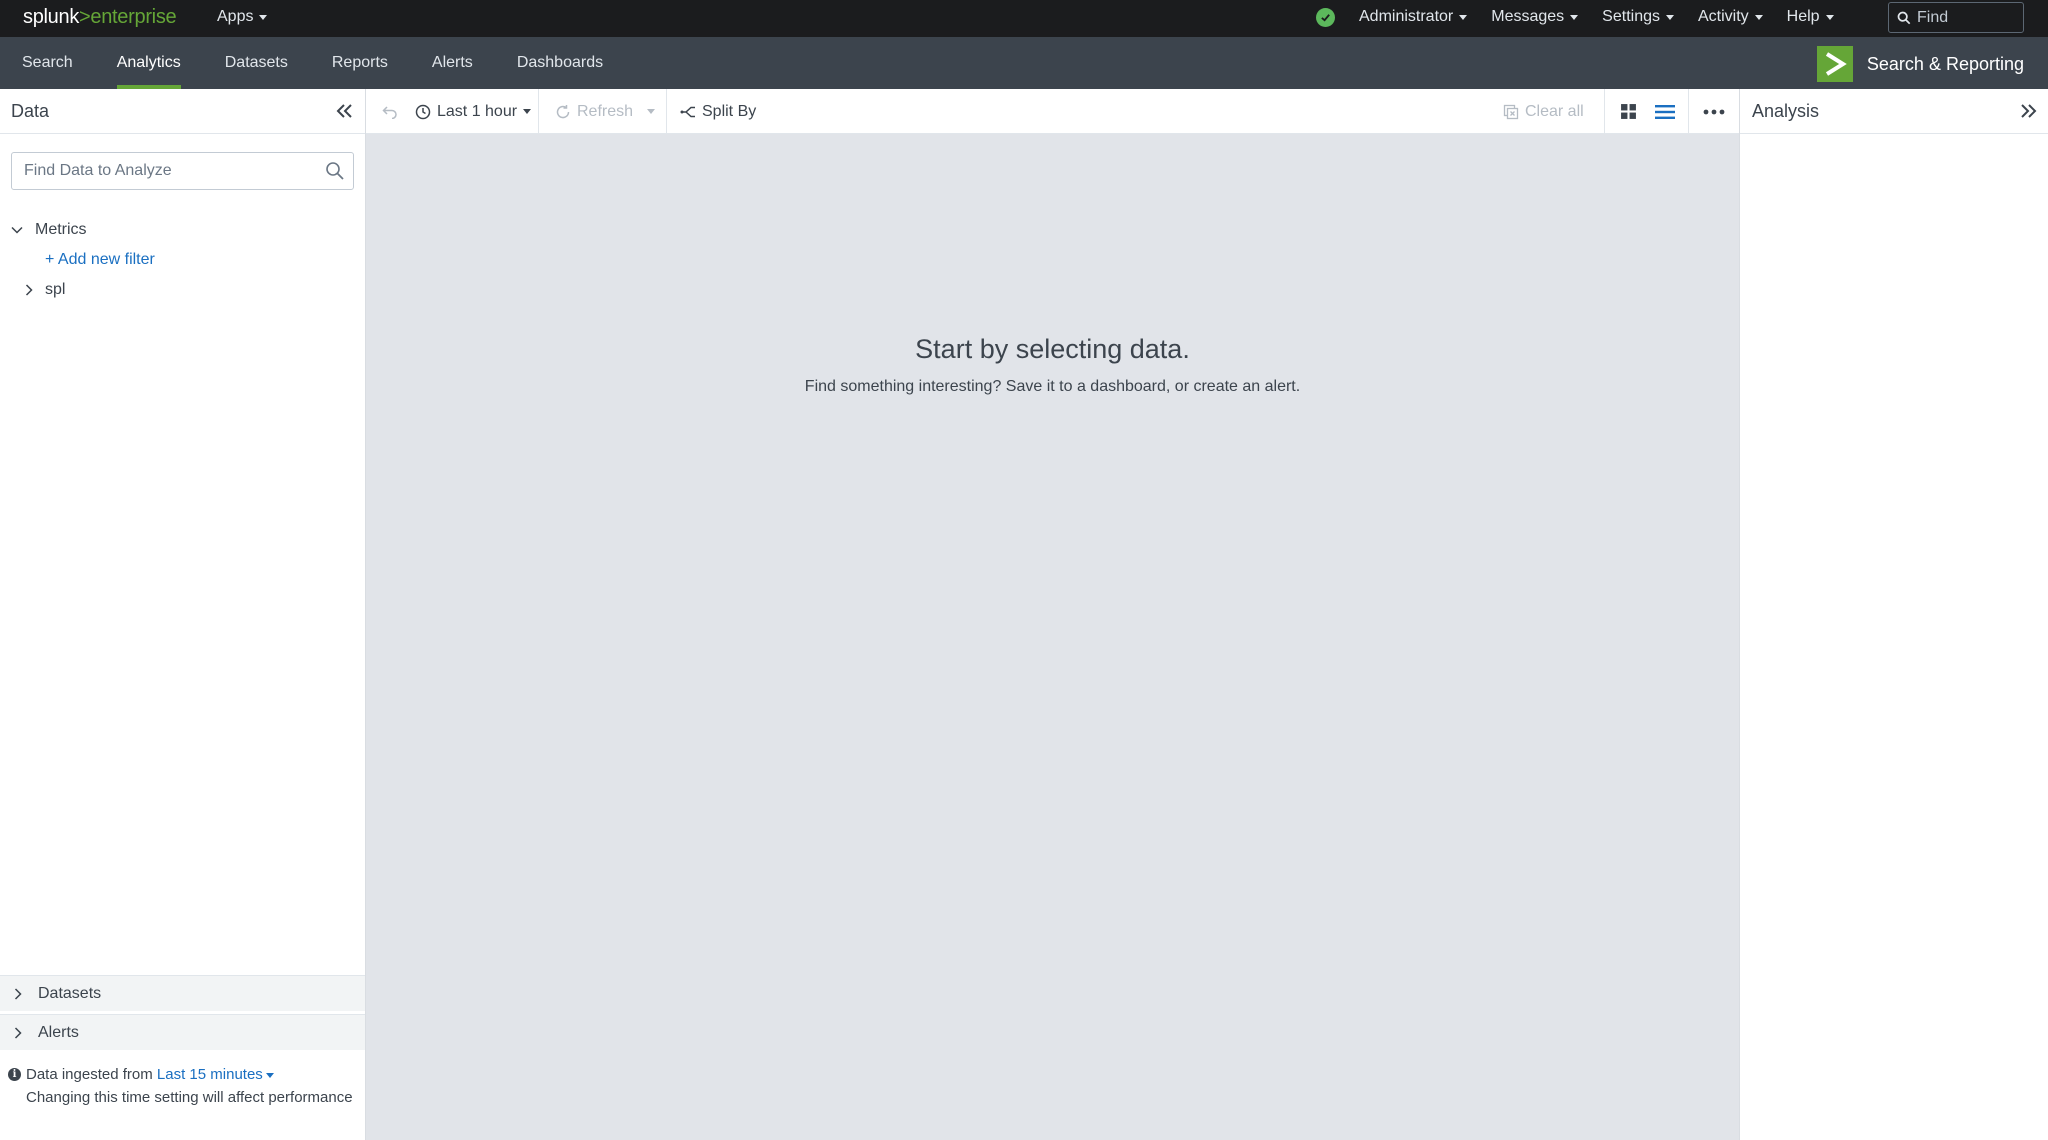 This screenshot has height=1140, width=2048. Describe the element at coordinates (560, 63) in the screenshot. I see `tab-dashboards: Dashboards` at that location.